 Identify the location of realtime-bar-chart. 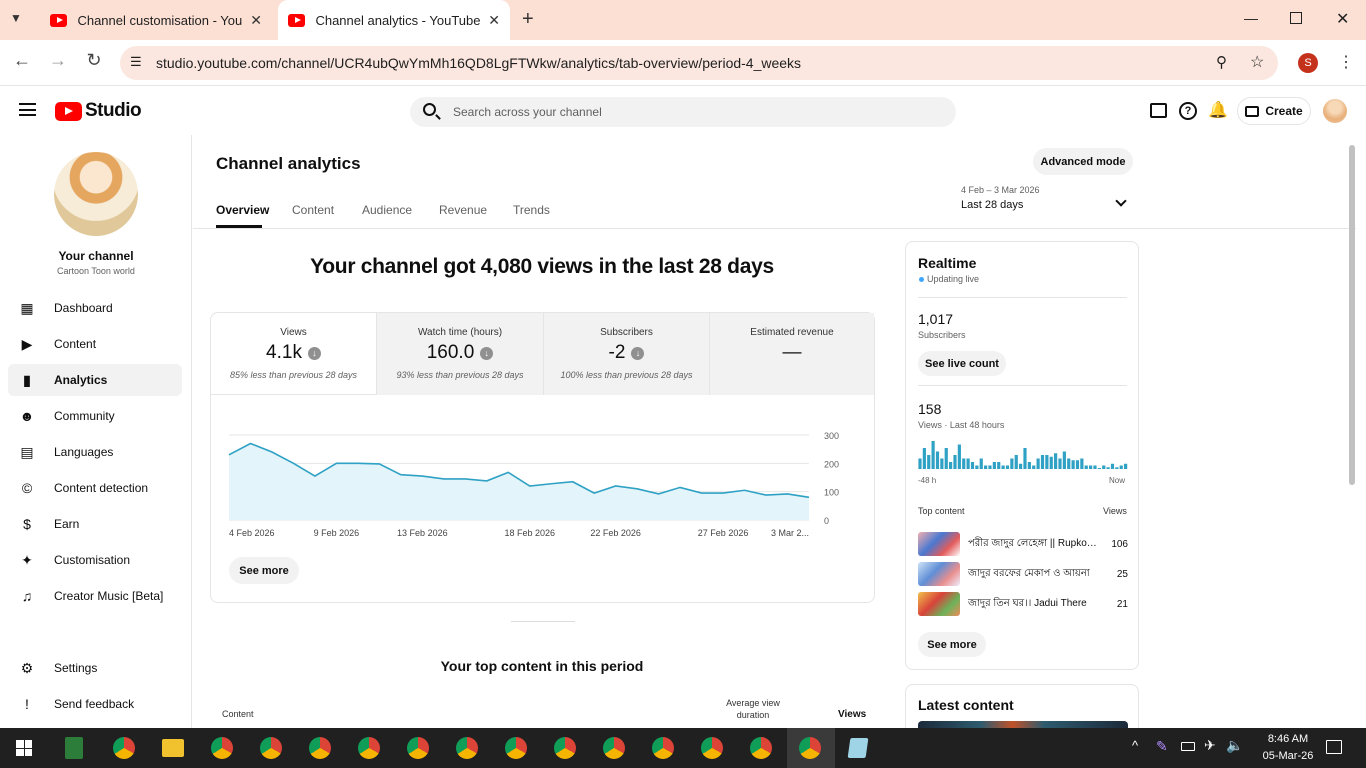
(1023, 454).